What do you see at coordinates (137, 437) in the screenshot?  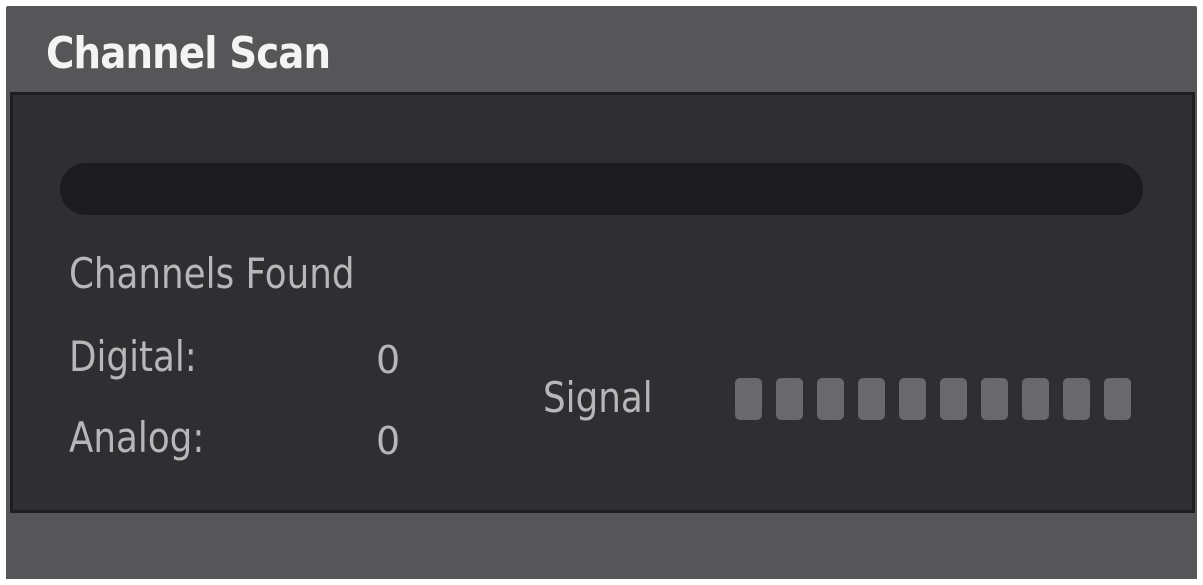 I see `analog-label: Analog:` at bounding box center [137, 437].